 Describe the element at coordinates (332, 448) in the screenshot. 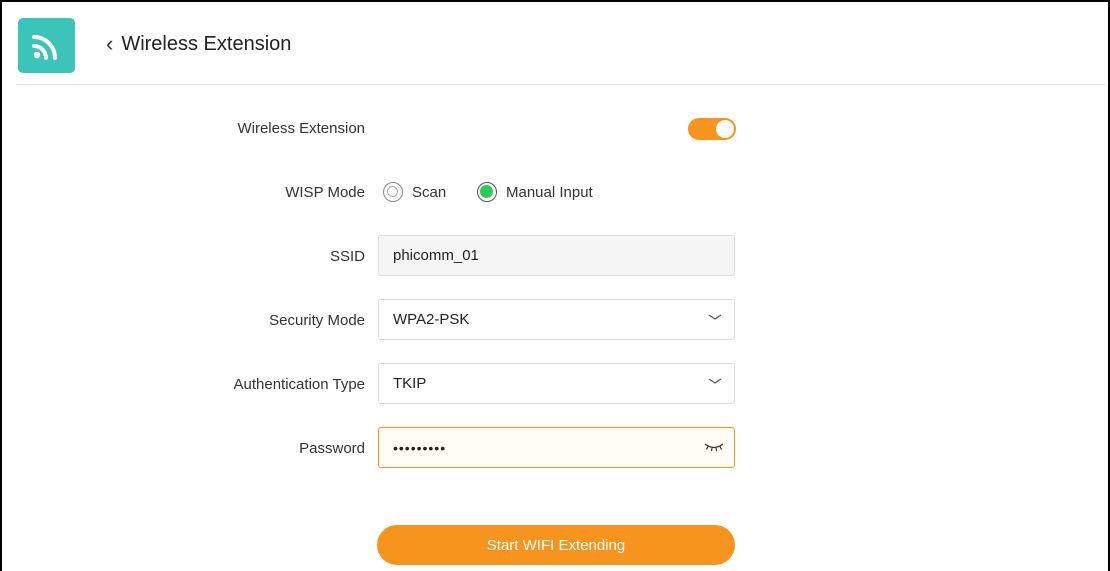

I see `password-label: Password` at that location.